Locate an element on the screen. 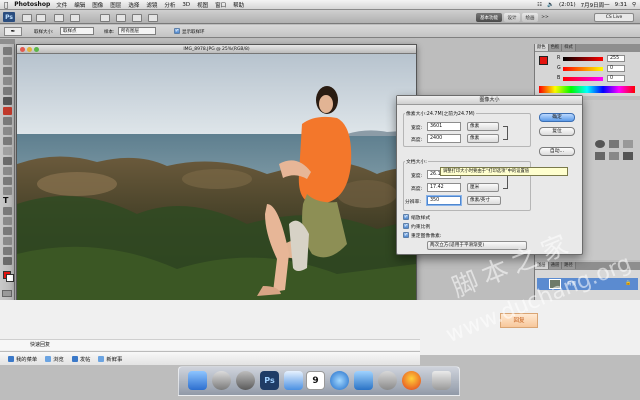 This screenshot has width=640, height=400. menu-app-name: Photoshop is located at coordinates (32, 4).